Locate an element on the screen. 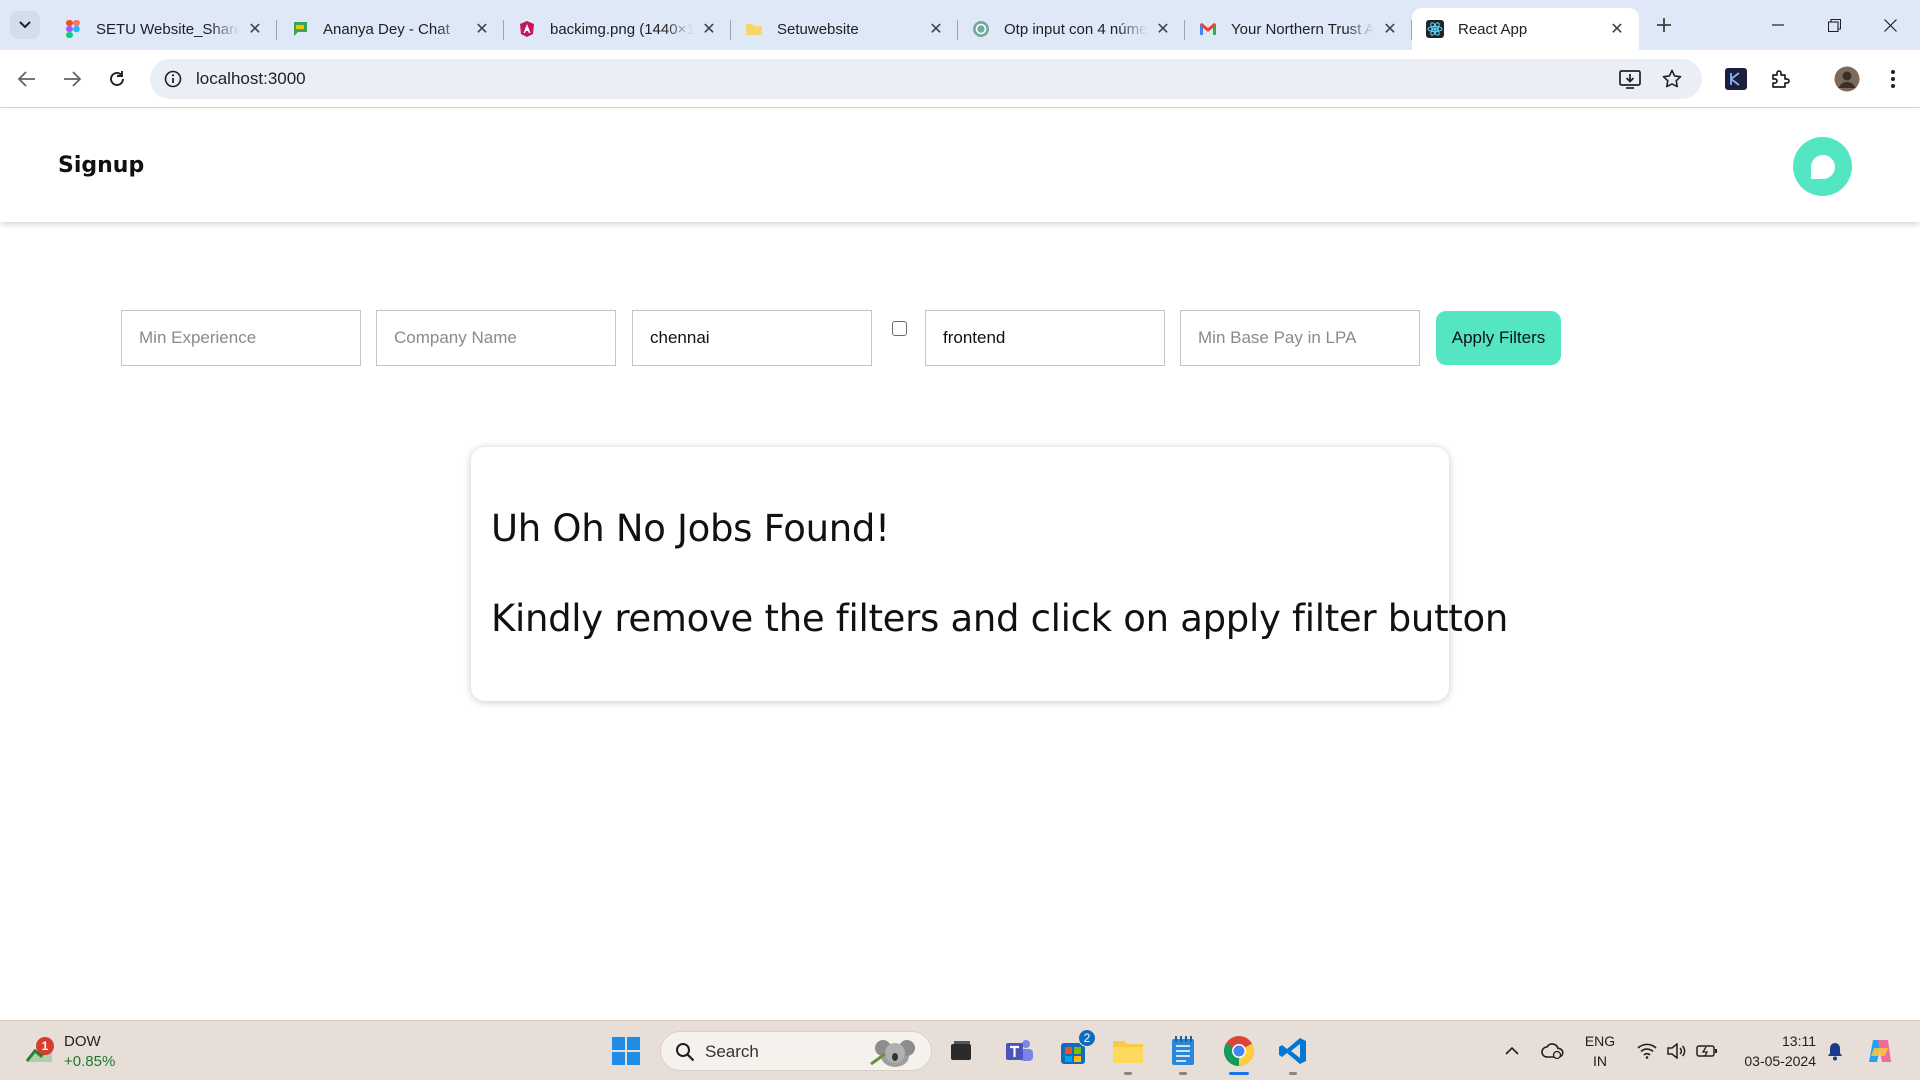  notepad-app is located at coordinates (1183, 1053).